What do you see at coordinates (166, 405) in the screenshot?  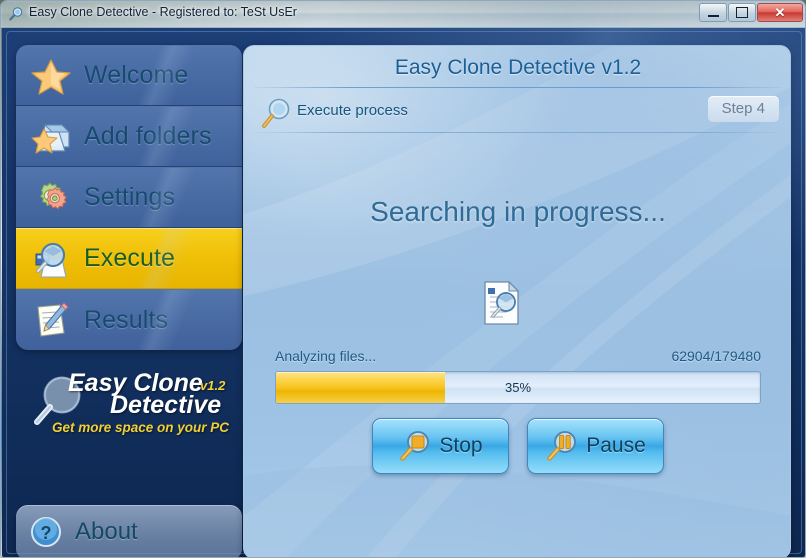 I see `logo-line-2: Detective` at bounding box center [166, 405].